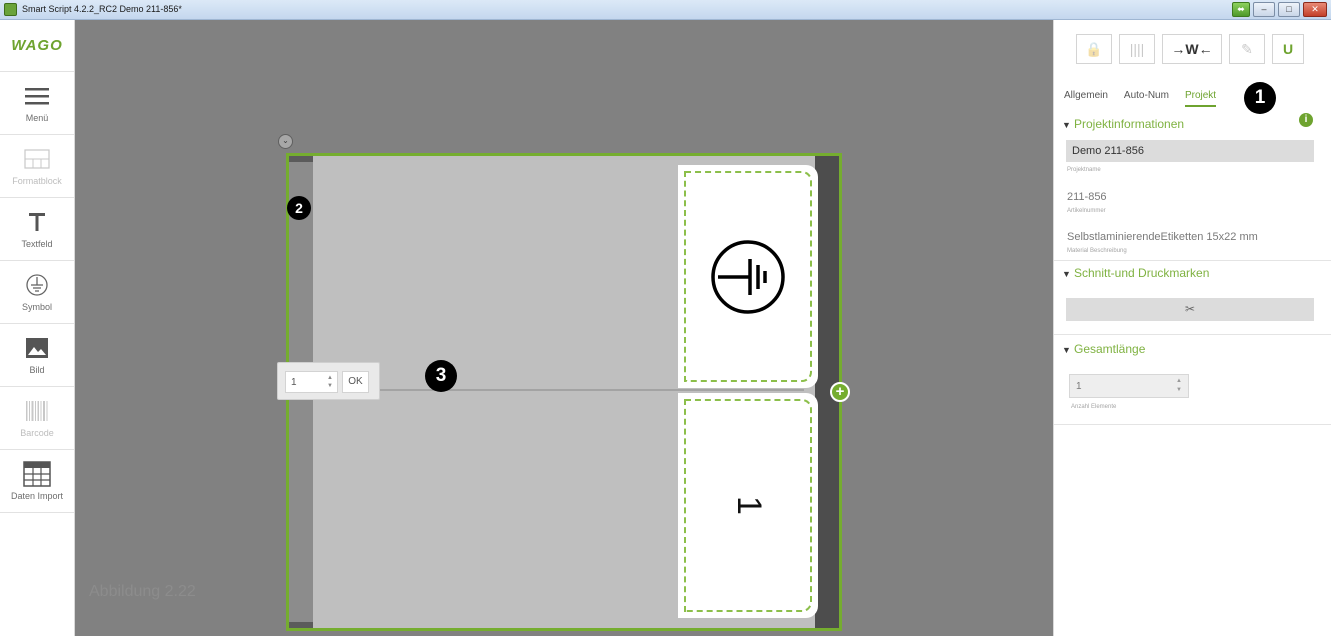 The width and height of the screenshot is (1331, 636). I want to click on element-count-popup: 1 ▲ ▼ OK, so click(328, 381).